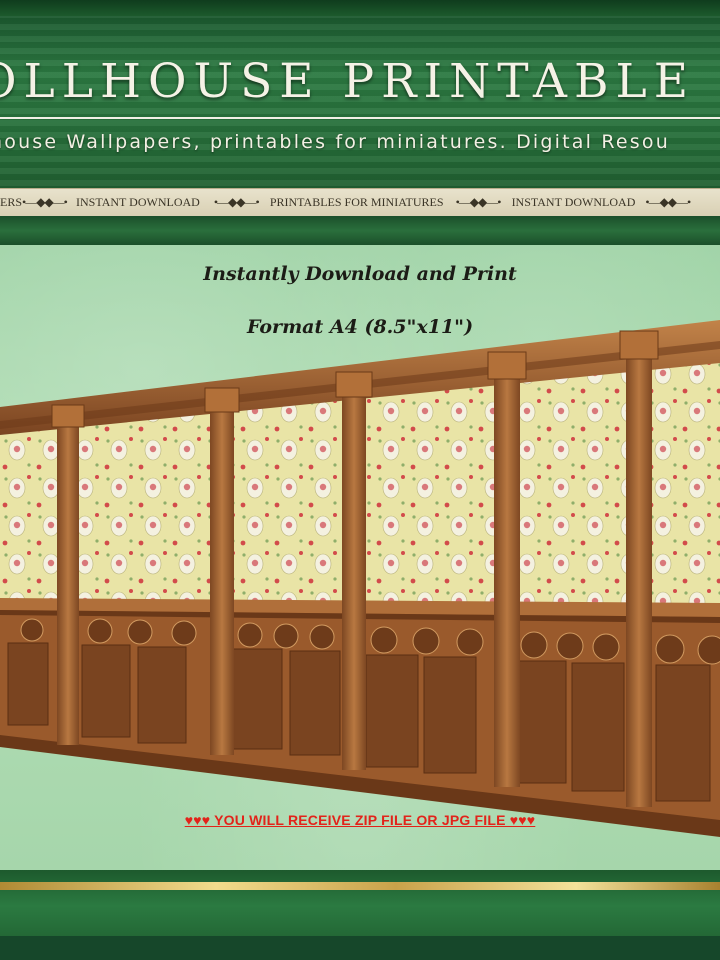 This screenshot has height=960, width=720. What do you see at coordinates (360, 118) in the screenshot?
I see `title-rule` at bounding box center [360, 118].